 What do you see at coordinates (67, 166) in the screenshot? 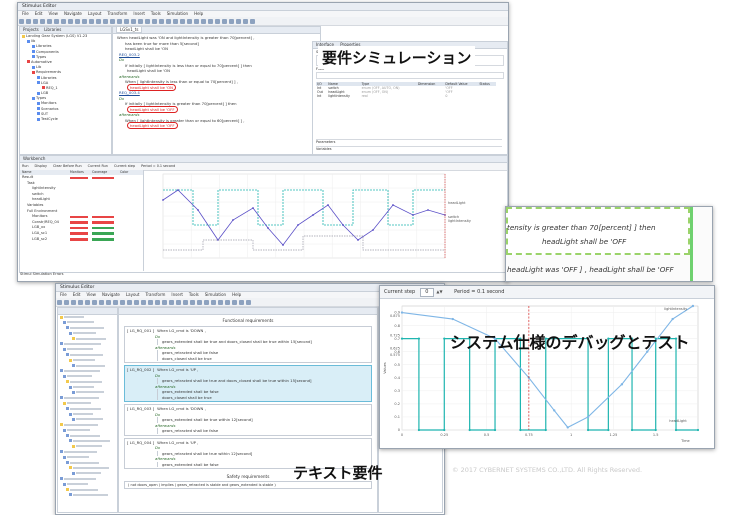
I see `workbench-control: Clear Before Run` at bounding box center [67, 166].